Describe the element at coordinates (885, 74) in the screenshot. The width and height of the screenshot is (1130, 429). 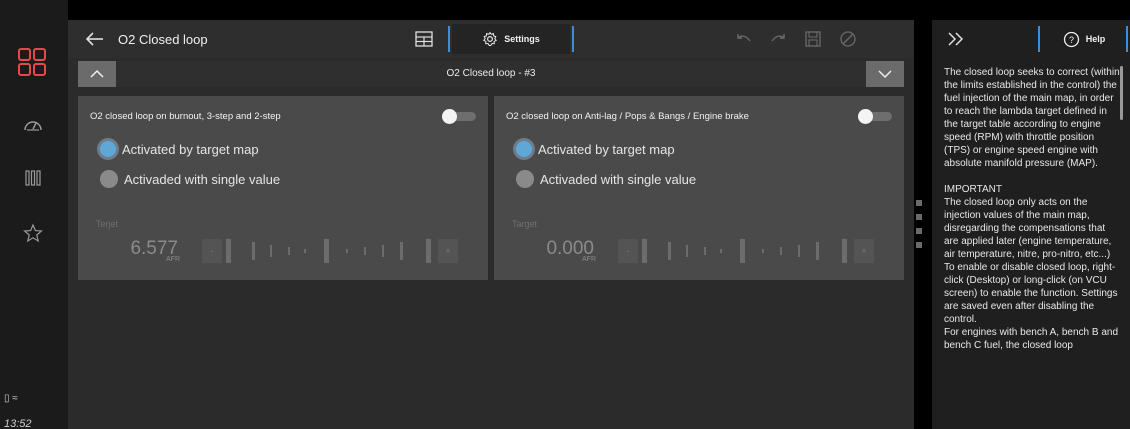
I see `chevron-down-icon` at that location.